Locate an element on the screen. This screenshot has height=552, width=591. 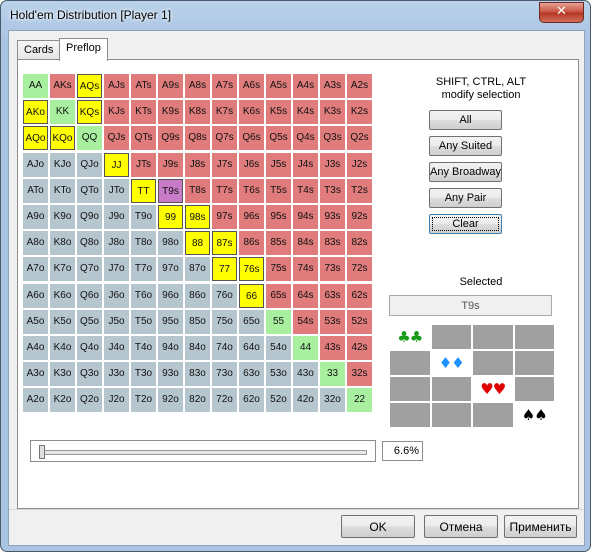
suit-combo-cell-active: ♣♣ is located at coordinates (410, 337).